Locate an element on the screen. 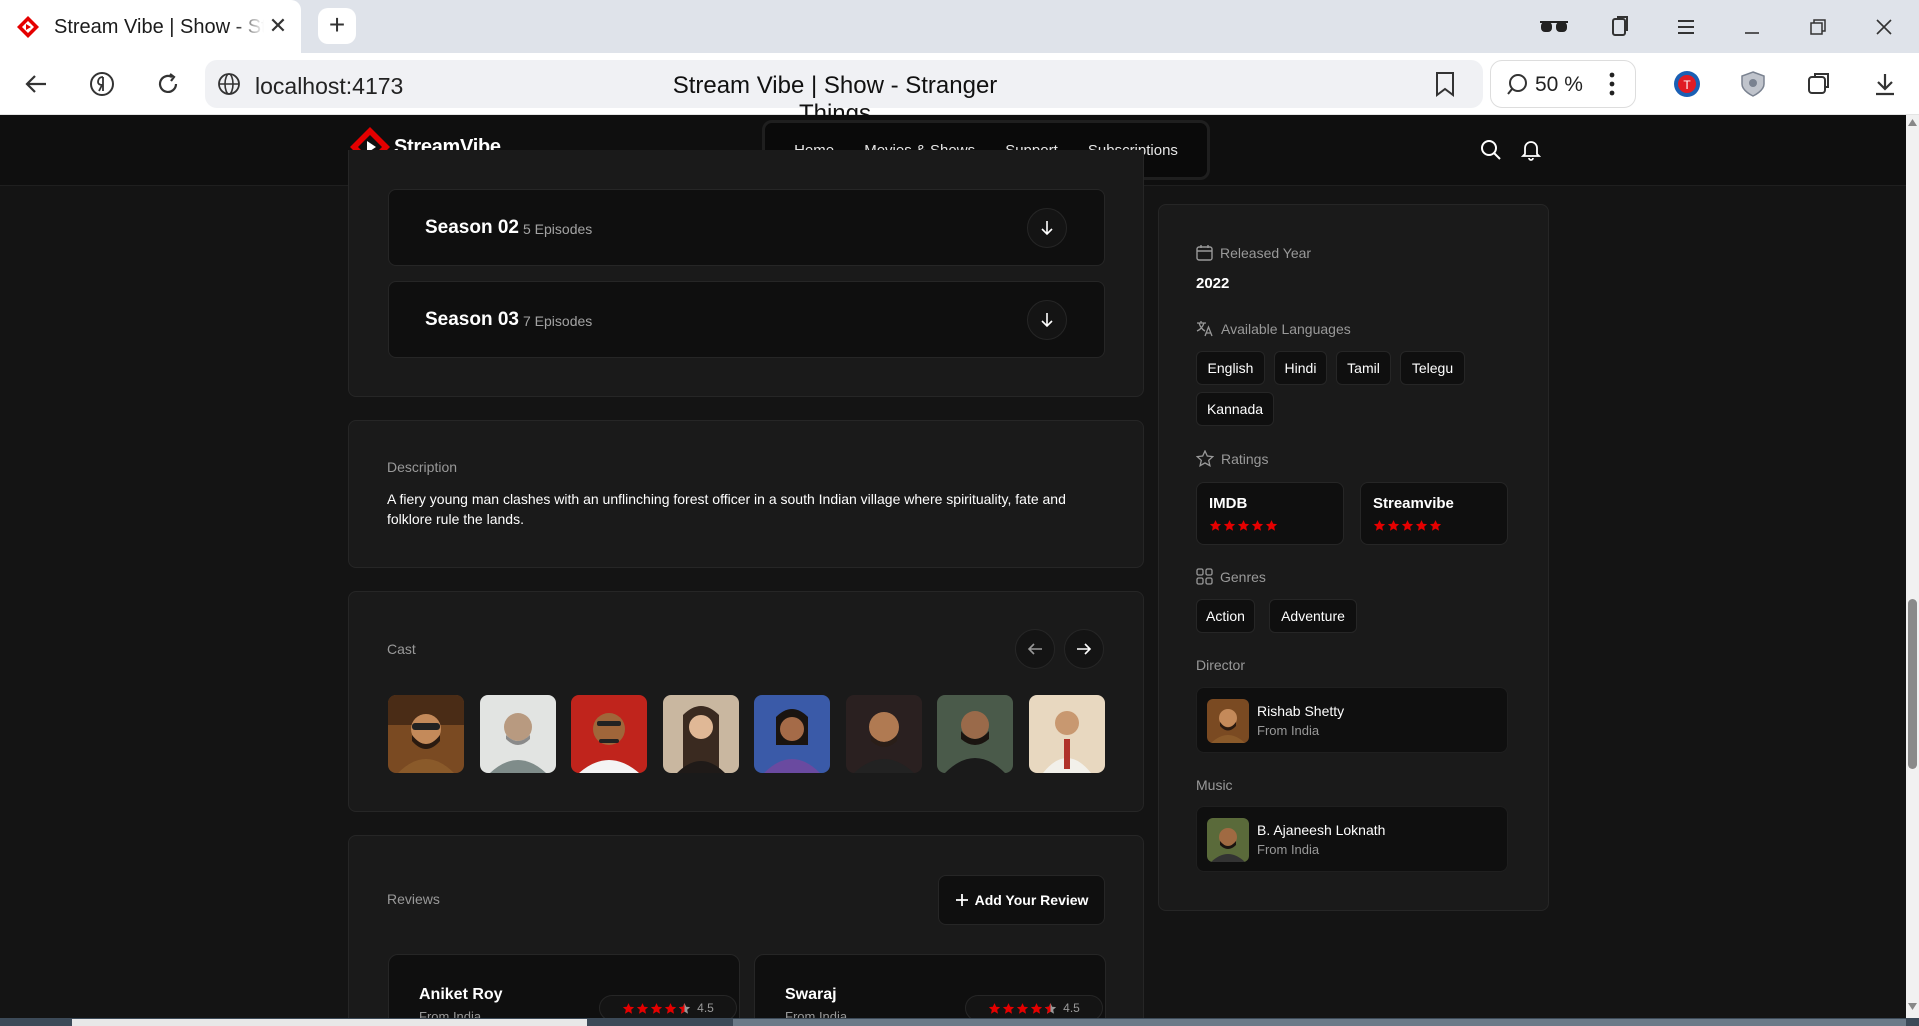 This screenshot has height=1026, width=1919. browser-tab-bar: Stream Vibe | Show - Stranger Things ✕ + is located at coordinates (959, 26).